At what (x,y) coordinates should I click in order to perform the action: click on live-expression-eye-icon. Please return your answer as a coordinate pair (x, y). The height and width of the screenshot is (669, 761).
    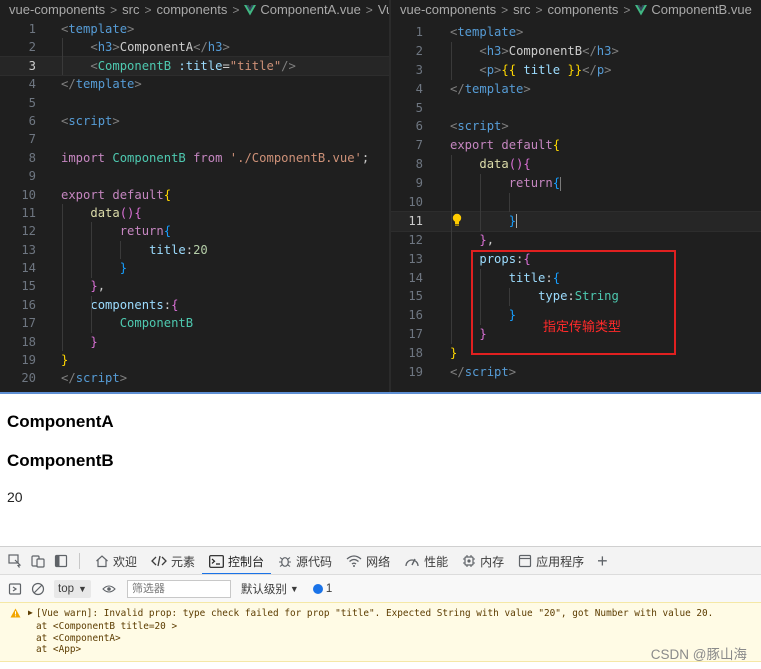
    Looking at the image, I should click on (109, 589).